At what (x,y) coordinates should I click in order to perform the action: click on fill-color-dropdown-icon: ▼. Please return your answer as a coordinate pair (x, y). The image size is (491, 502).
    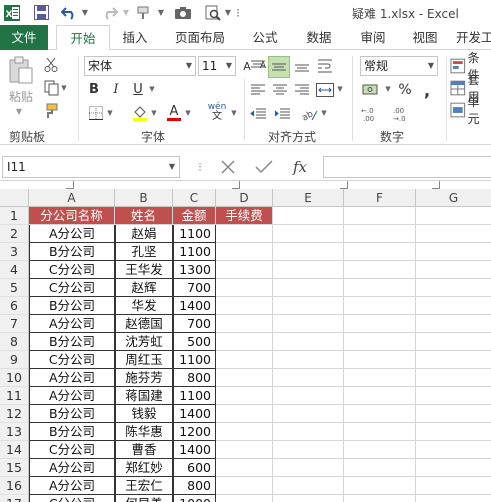
    Looking at the image, I should click on (154, 113).